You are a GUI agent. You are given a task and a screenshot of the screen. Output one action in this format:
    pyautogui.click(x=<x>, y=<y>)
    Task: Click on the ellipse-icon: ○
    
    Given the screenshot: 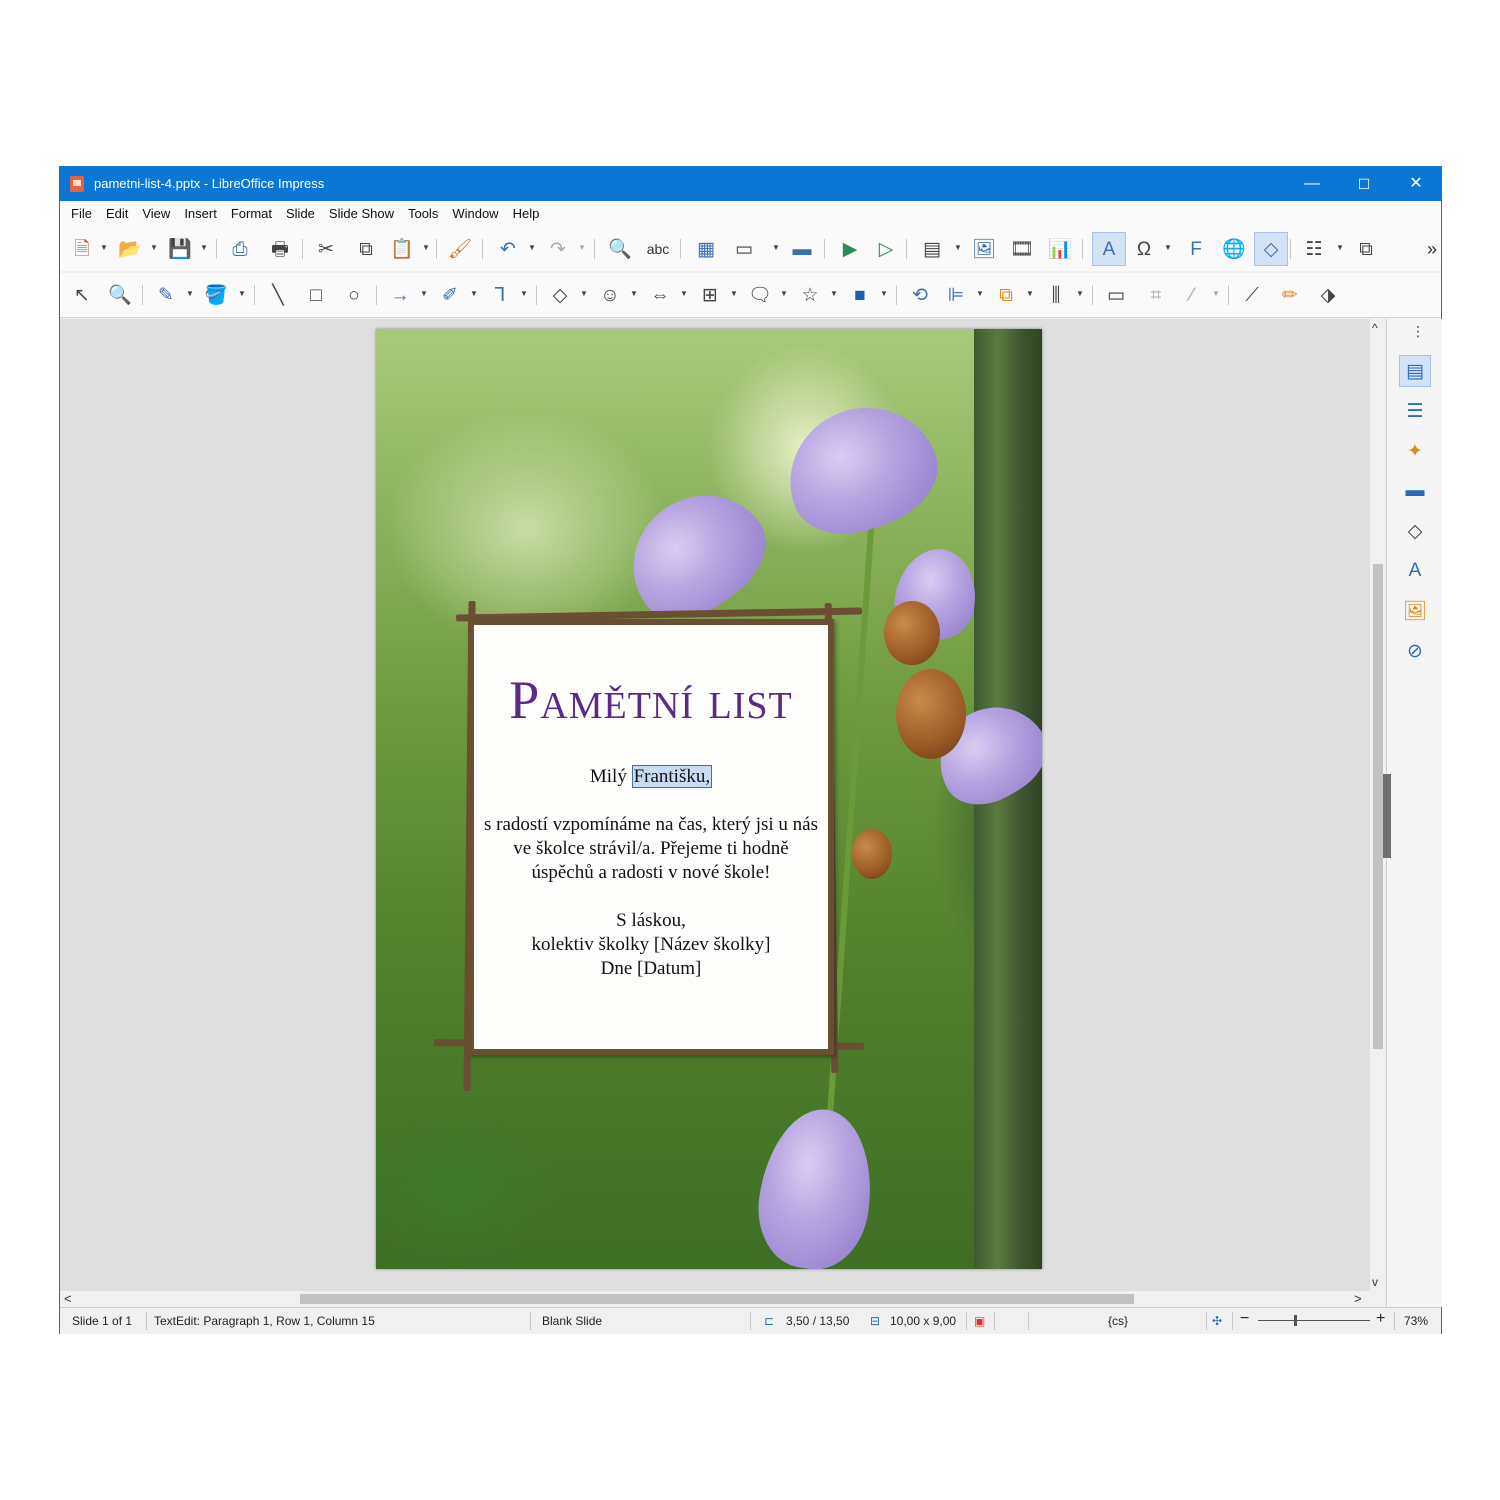 What is the action you would take?
    pyautogui.click(x=354, y=295)
    